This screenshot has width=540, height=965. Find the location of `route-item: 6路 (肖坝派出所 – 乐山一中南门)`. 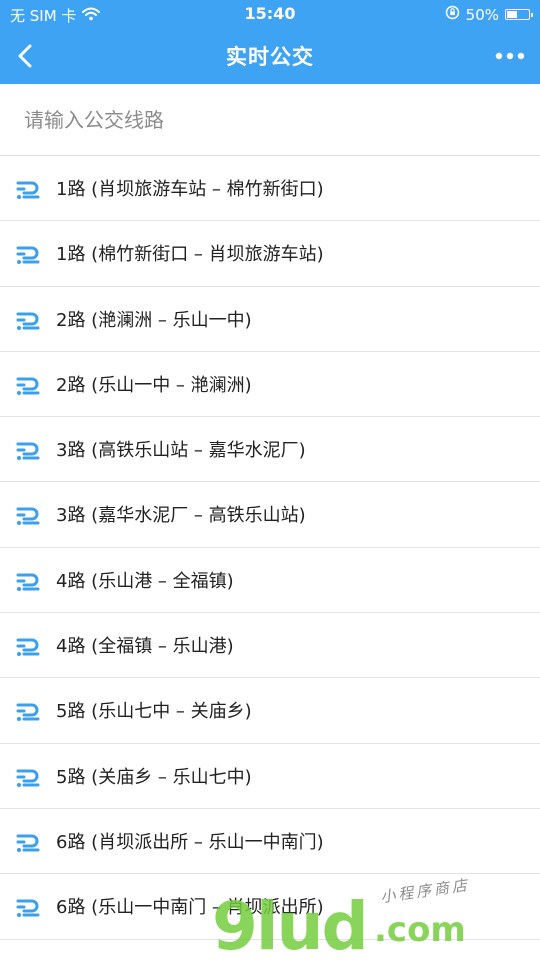

route-item: 6路 (肖坝派出所 – 乐山一中南门) is located at coordinates (270, 842).